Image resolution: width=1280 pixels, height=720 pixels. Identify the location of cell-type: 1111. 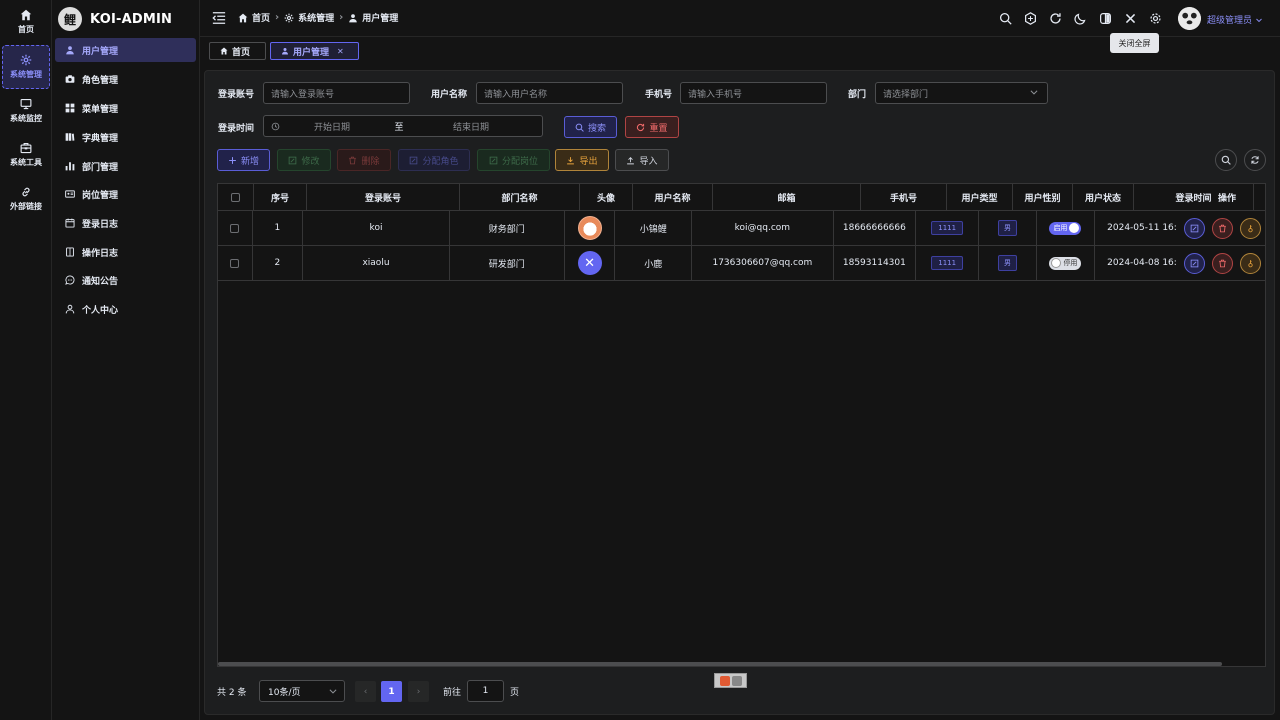
(948, 228).